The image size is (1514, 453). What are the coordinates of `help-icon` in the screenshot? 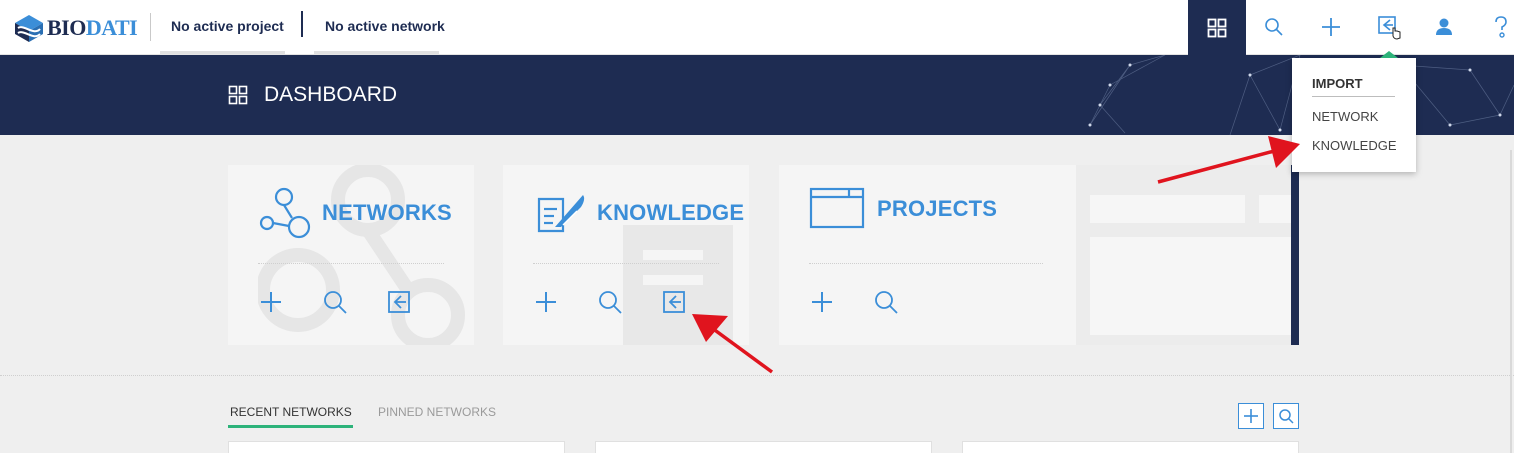 It's located at (1501, 27).